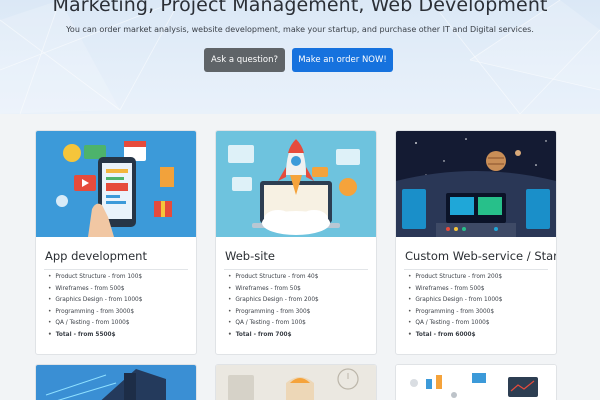  Describe the element at coordinates (273, 324) in the screenshot. I see `price-item: QA / Testing - from 100$` at that location.